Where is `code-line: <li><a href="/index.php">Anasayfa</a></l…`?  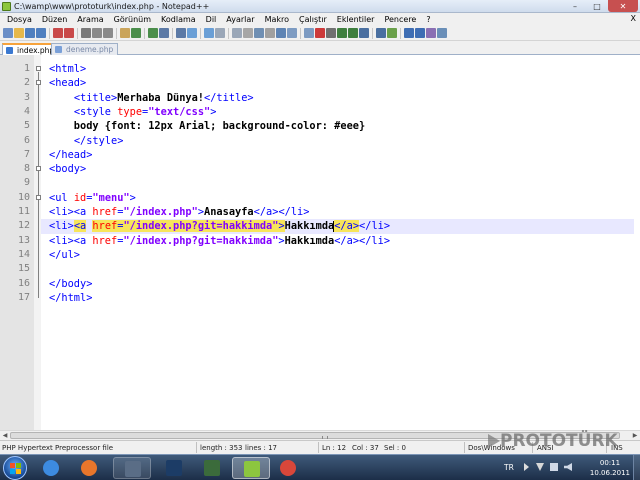
code-line: <li><a href="/index.php">Anasayfa</a></l… is located at coordinates (341, 212).